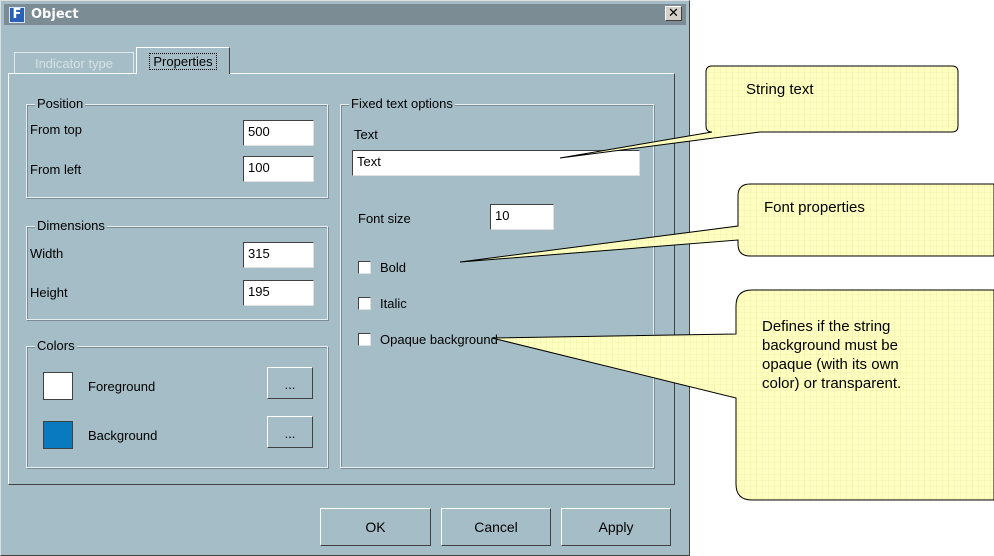 This screenshot has width=994, height=556. I want to click on tab-properties: Properties, so click(183, 60).